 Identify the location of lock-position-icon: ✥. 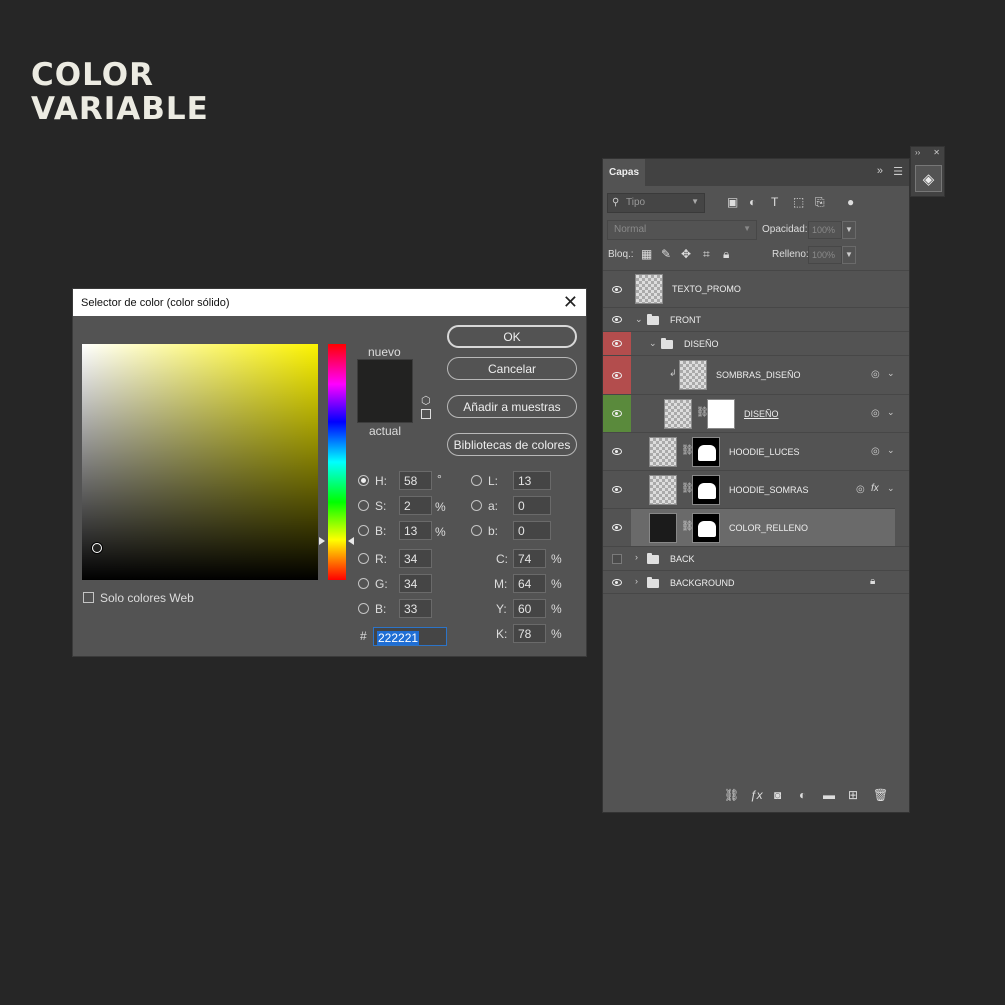
(686, 254).